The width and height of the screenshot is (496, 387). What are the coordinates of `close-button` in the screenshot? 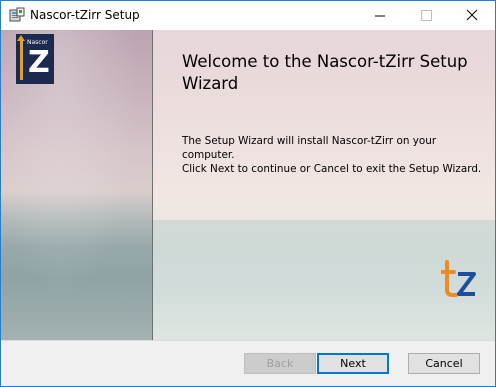 It's located at (472, 15).